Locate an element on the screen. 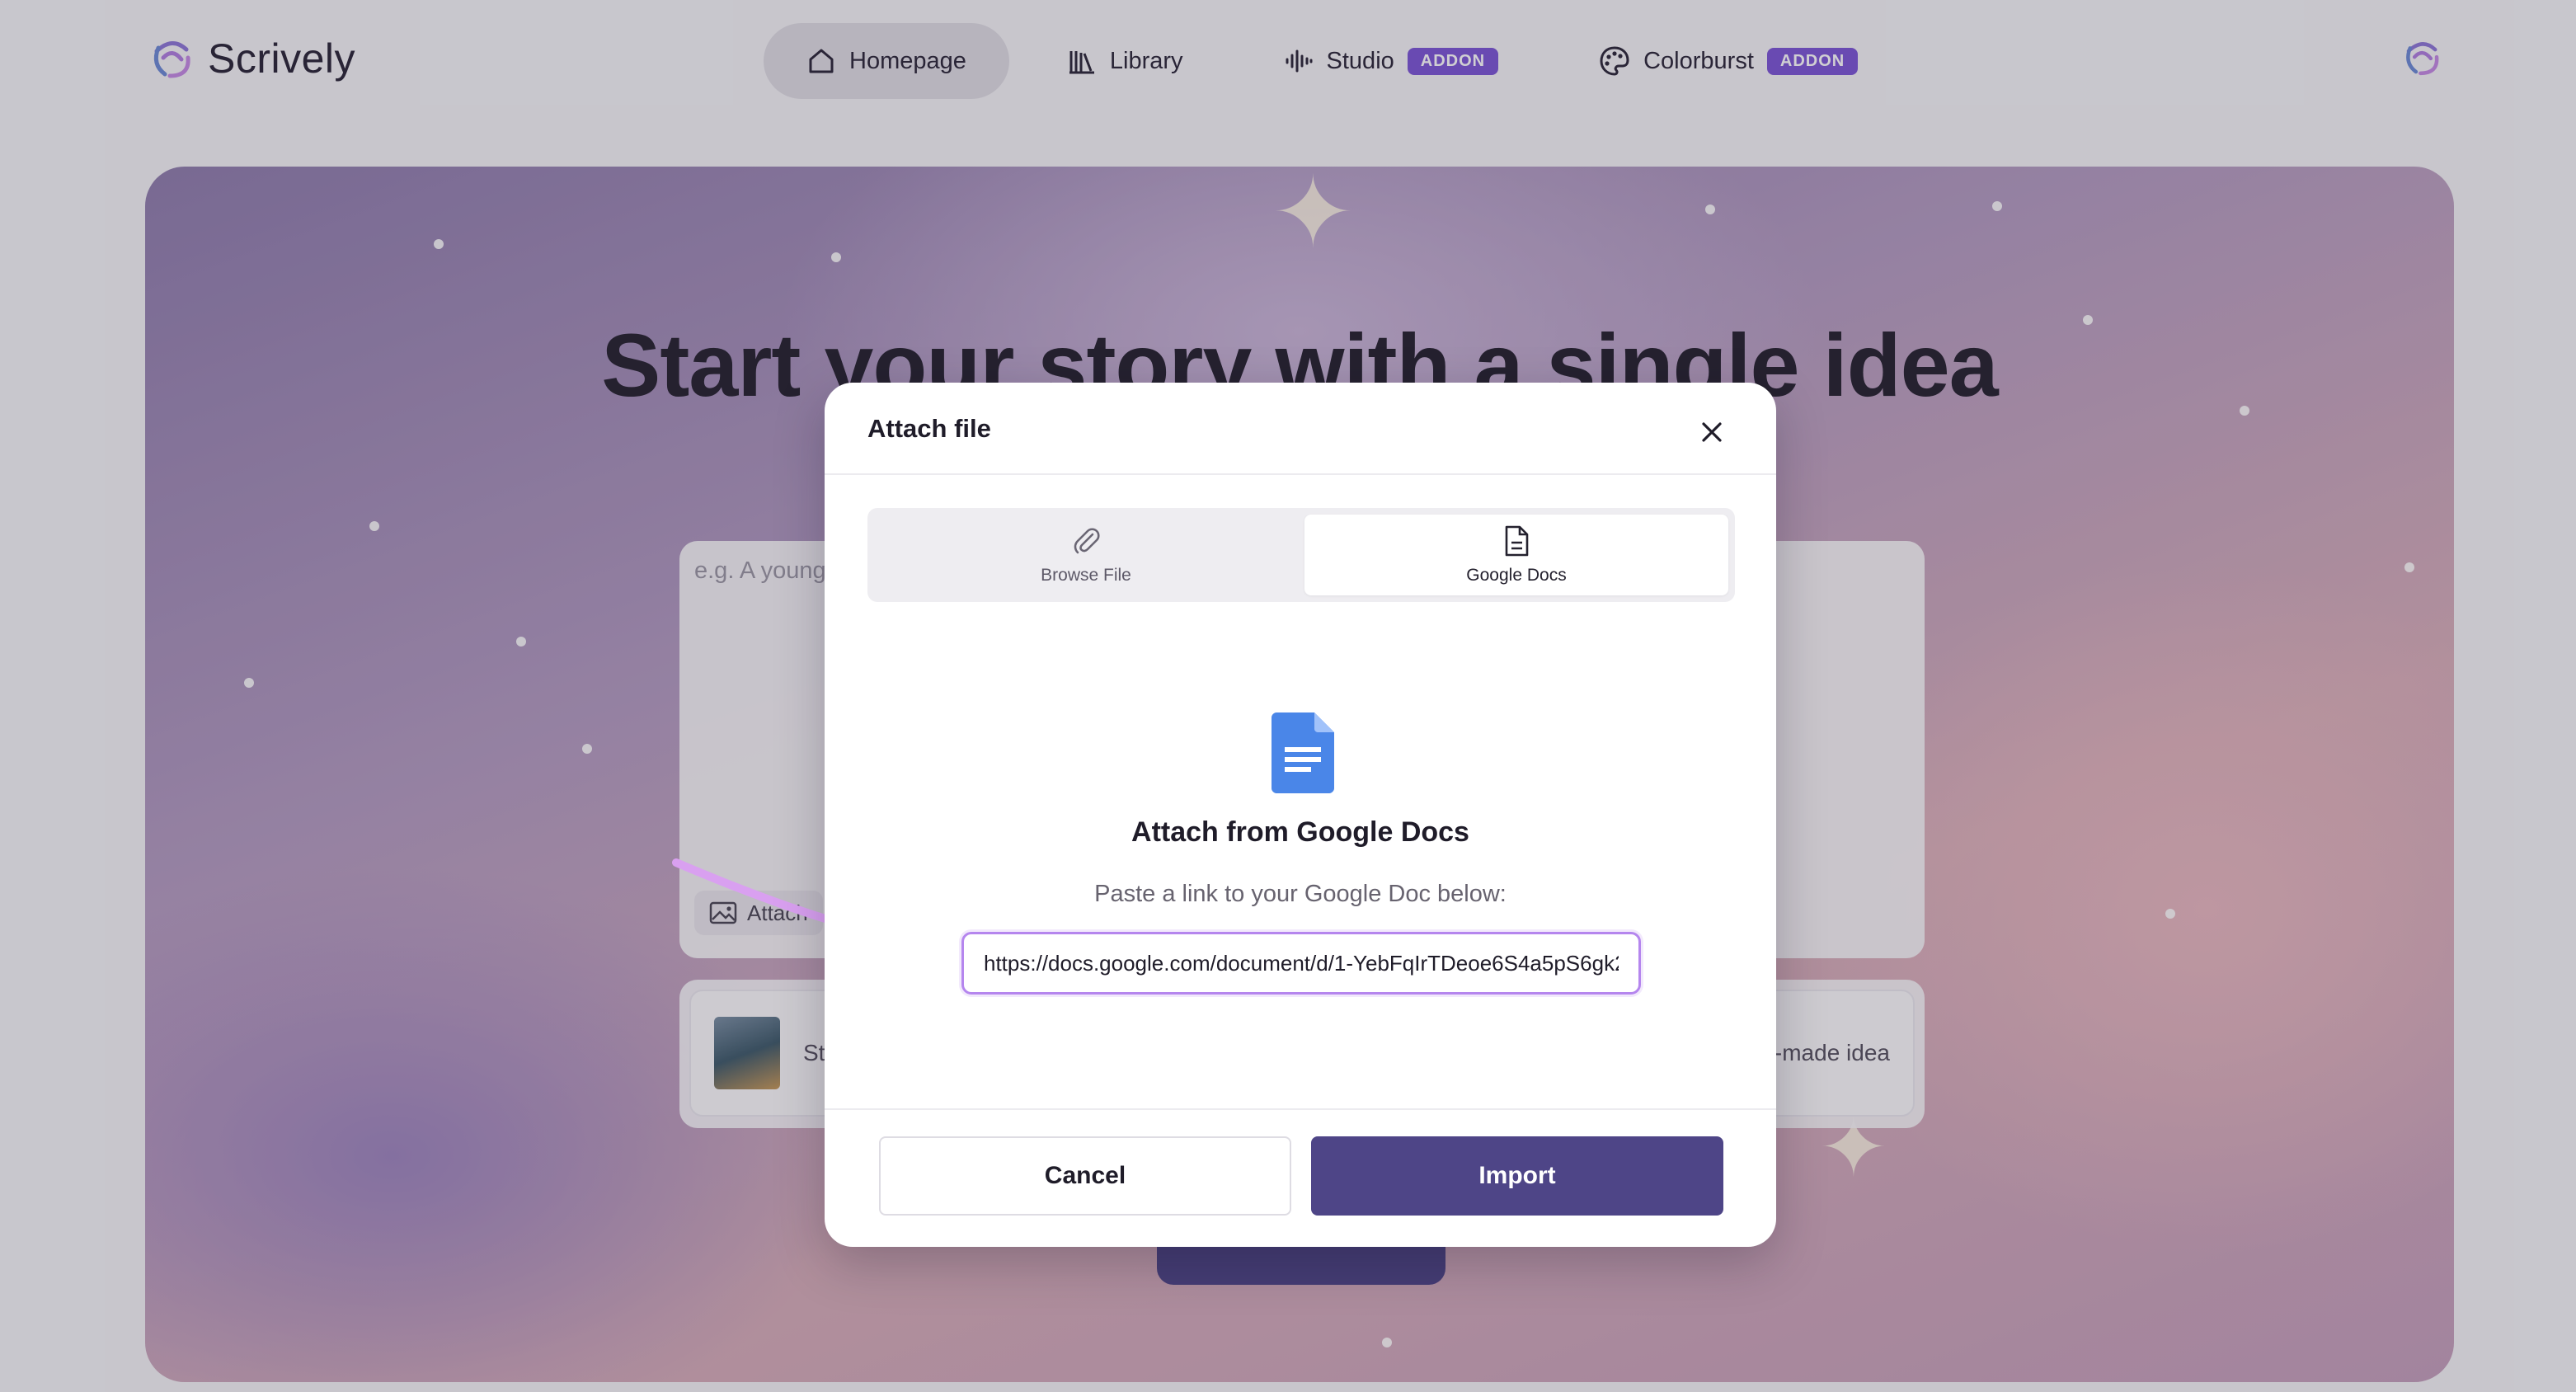 This screenshot has height=1392, width=2576. import-button: Import is located at coordinates (1517, 1176).